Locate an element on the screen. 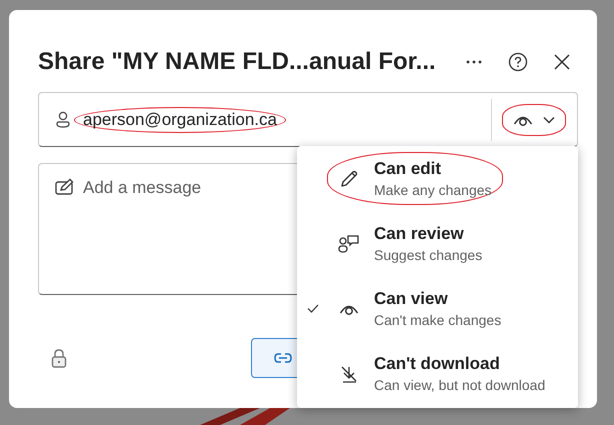 The width and height of the screenshot is (614, 425). option-label: Can review is located at coordinates (419, 234).